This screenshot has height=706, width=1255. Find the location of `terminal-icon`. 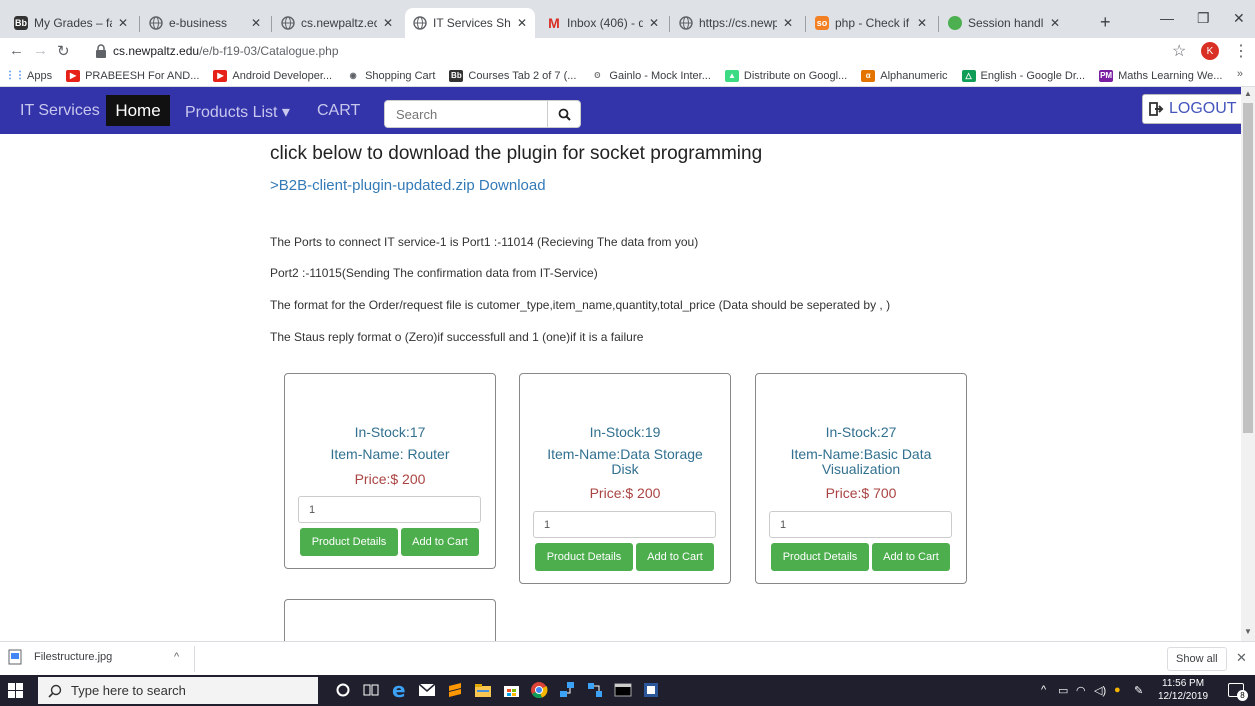

terminal-icon is located at coordinates (623, 690).